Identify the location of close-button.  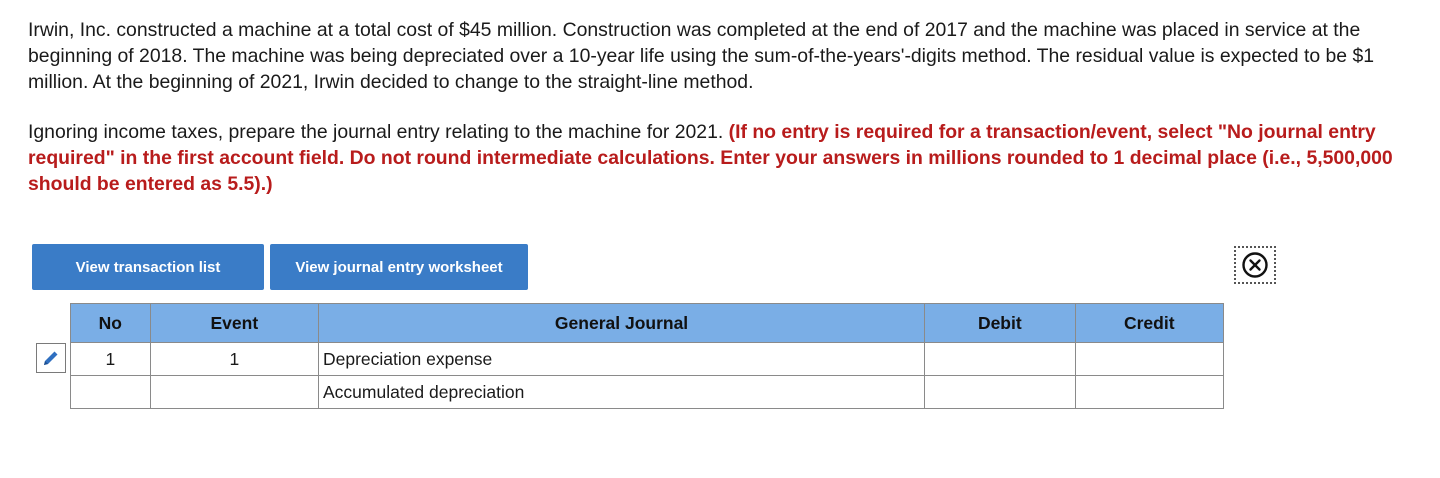
(1255, 265).